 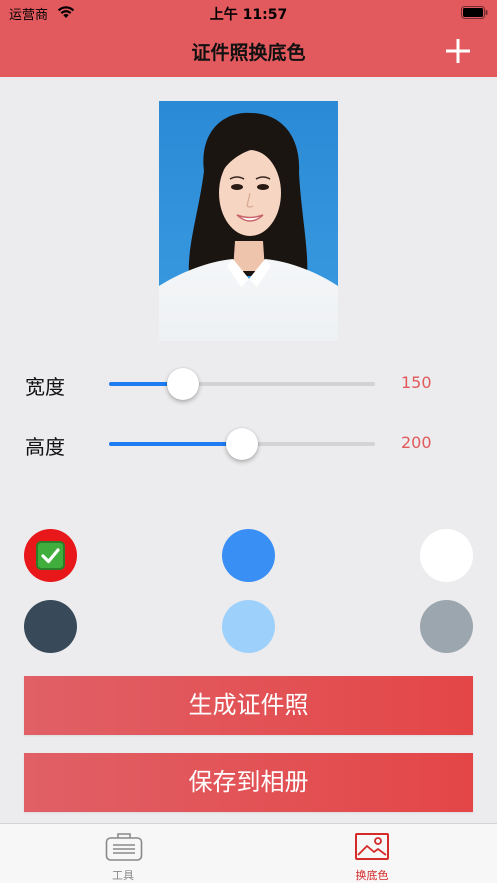 I want to click on tab-change-background: 换底色, so click(x=372, y=853).